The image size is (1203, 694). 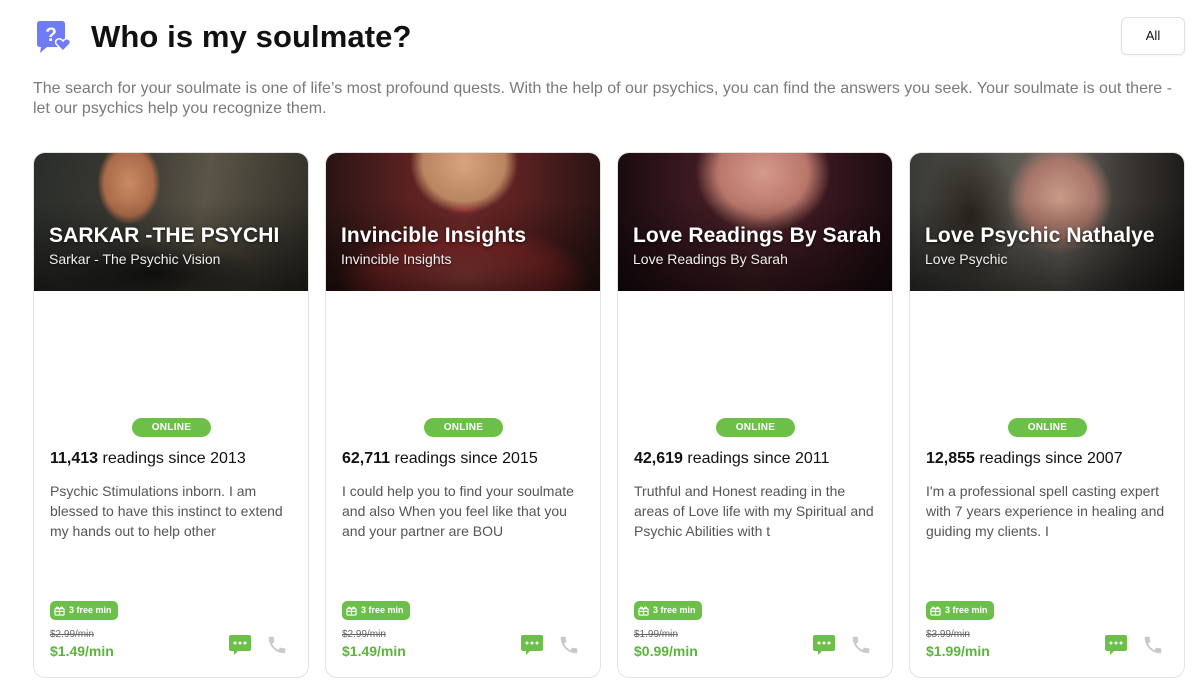 What do you see at coordinates (366, 458) in the screenshot?
I see `readings-number: 62,711` at bounding box center [366, 458].